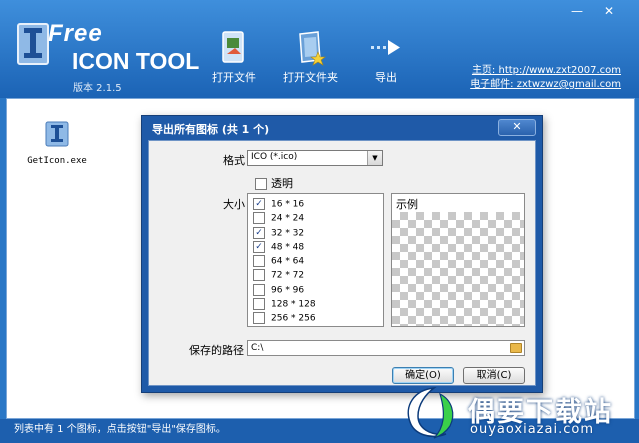 The width and height of the screenshot is (639, 443). Describe the element at coordinates (386, 348) in the screenshot. I see `save-path-input: C:\` at that location.